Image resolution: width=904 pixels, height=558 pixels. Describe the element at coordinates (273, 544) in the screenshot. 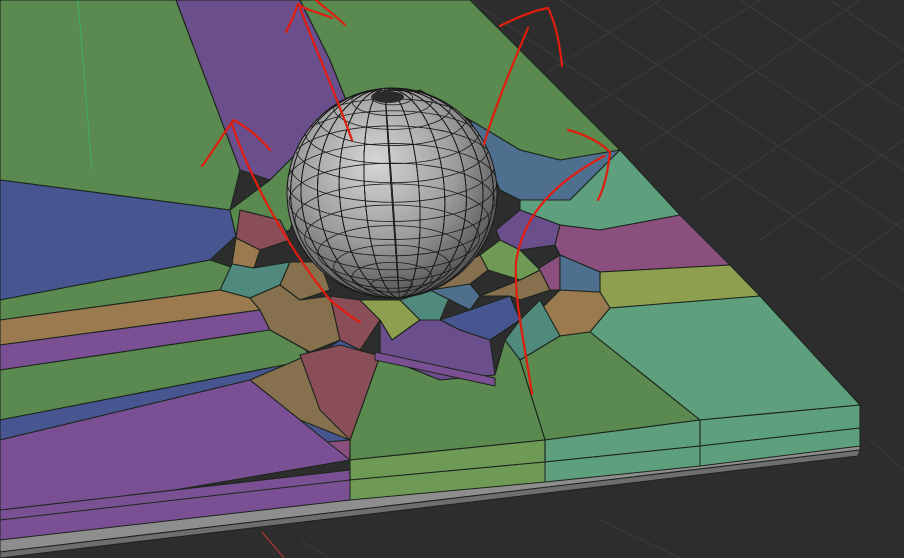

I see `x-axis-line` at that location.